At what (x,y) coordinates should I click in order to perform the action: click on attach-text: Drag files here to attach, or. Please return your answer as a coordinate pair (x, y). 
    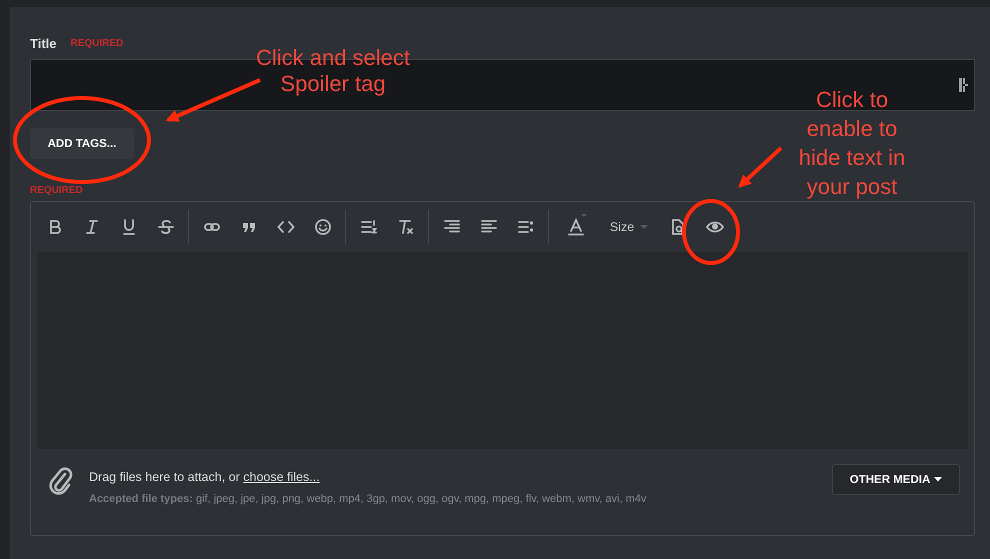
    Looking at the image, I should click on (165, 477).